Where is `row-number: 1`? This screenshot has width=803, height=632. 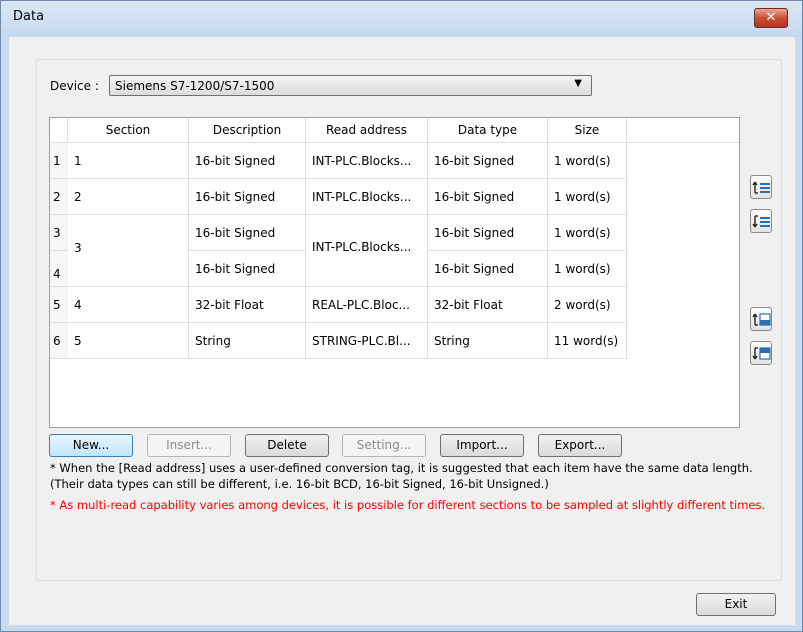
row-number: 1 is located at coordinates (59, 161).